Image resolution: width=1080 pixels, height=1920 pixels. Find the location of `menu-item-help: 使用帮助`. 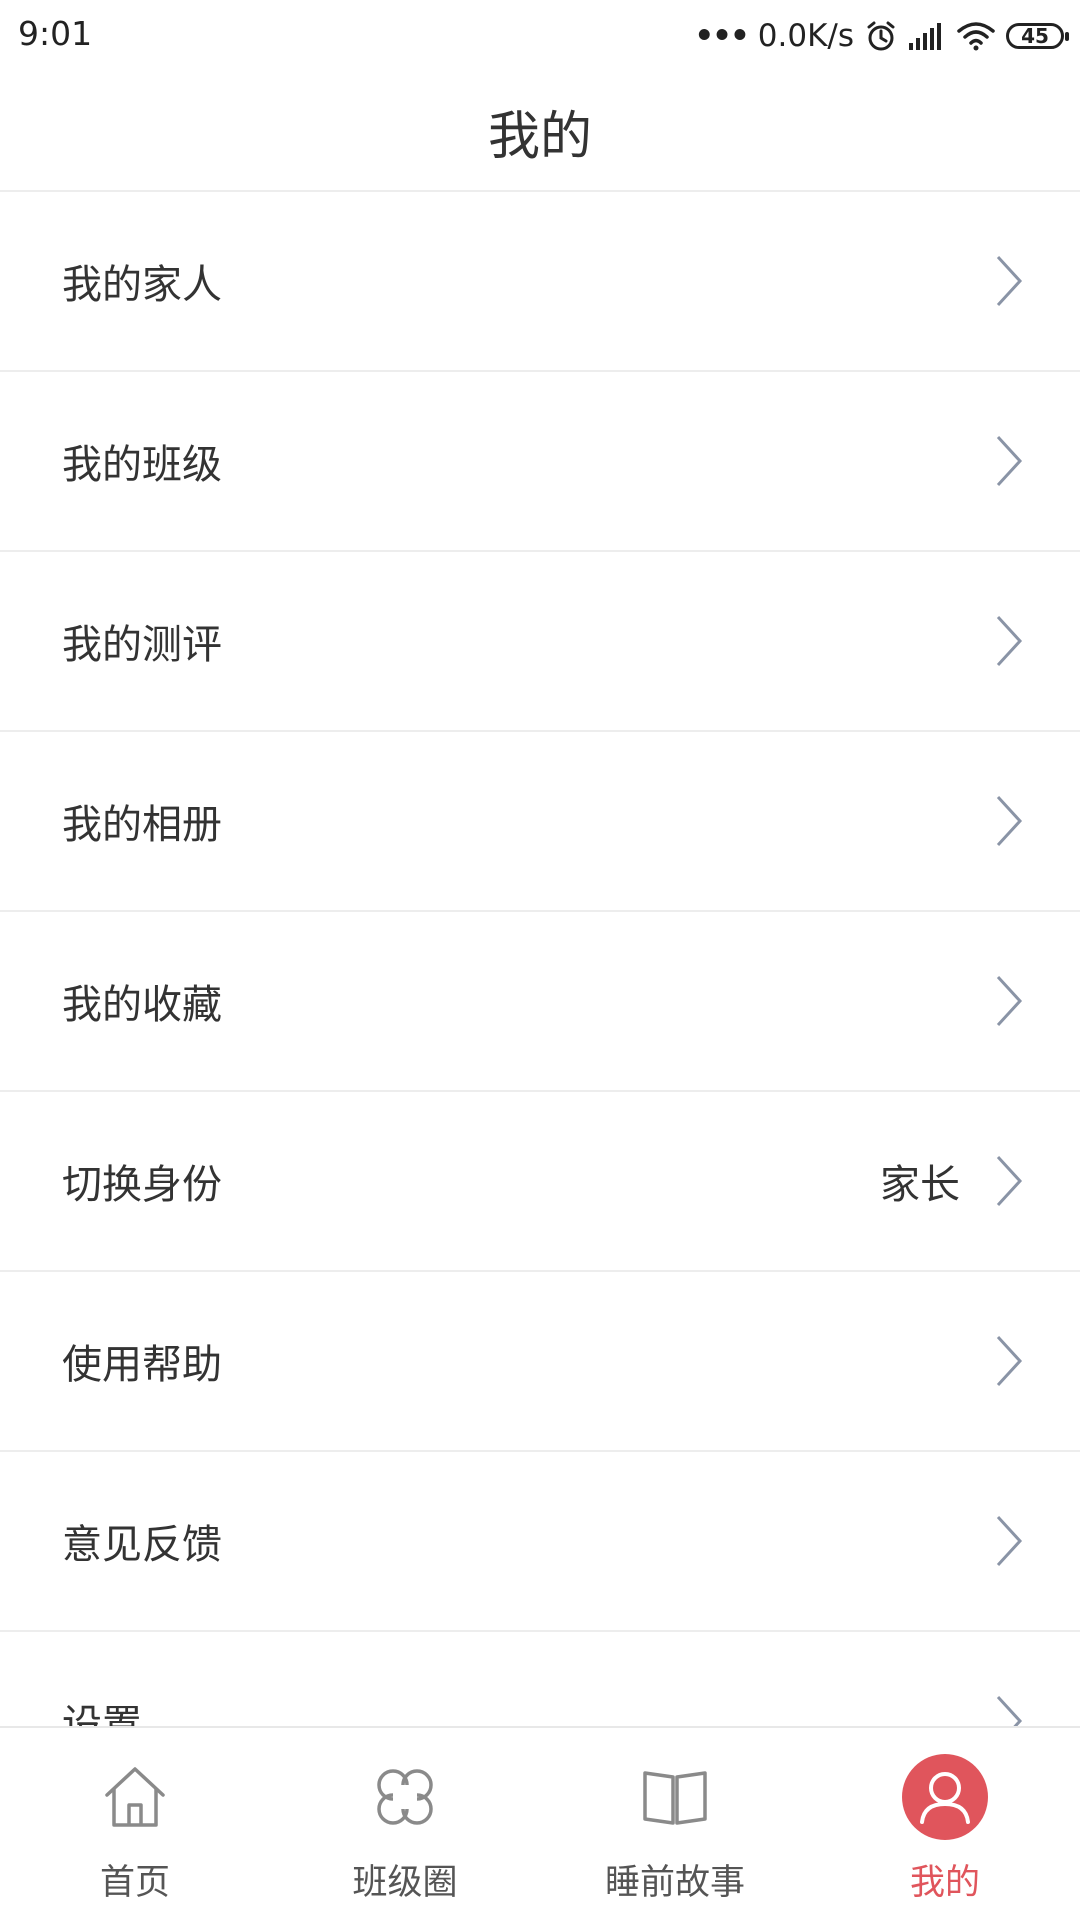

menu-item-help: 使用帮助 is located at coordinates (540, 1362).